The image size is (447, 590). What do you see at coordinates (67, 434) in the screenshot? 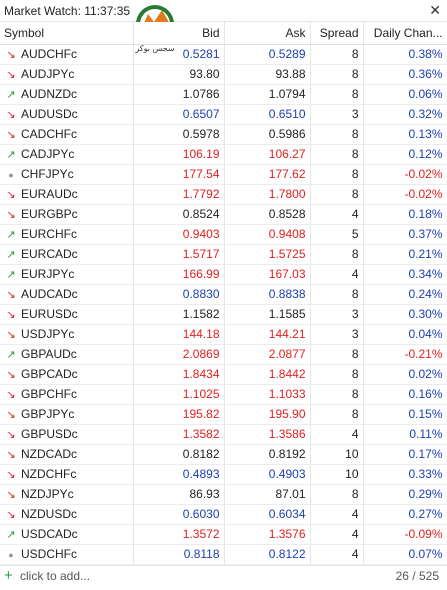
I see `symbol-cell: ↘ GBPUSDc` at bounding box center [67, 434].